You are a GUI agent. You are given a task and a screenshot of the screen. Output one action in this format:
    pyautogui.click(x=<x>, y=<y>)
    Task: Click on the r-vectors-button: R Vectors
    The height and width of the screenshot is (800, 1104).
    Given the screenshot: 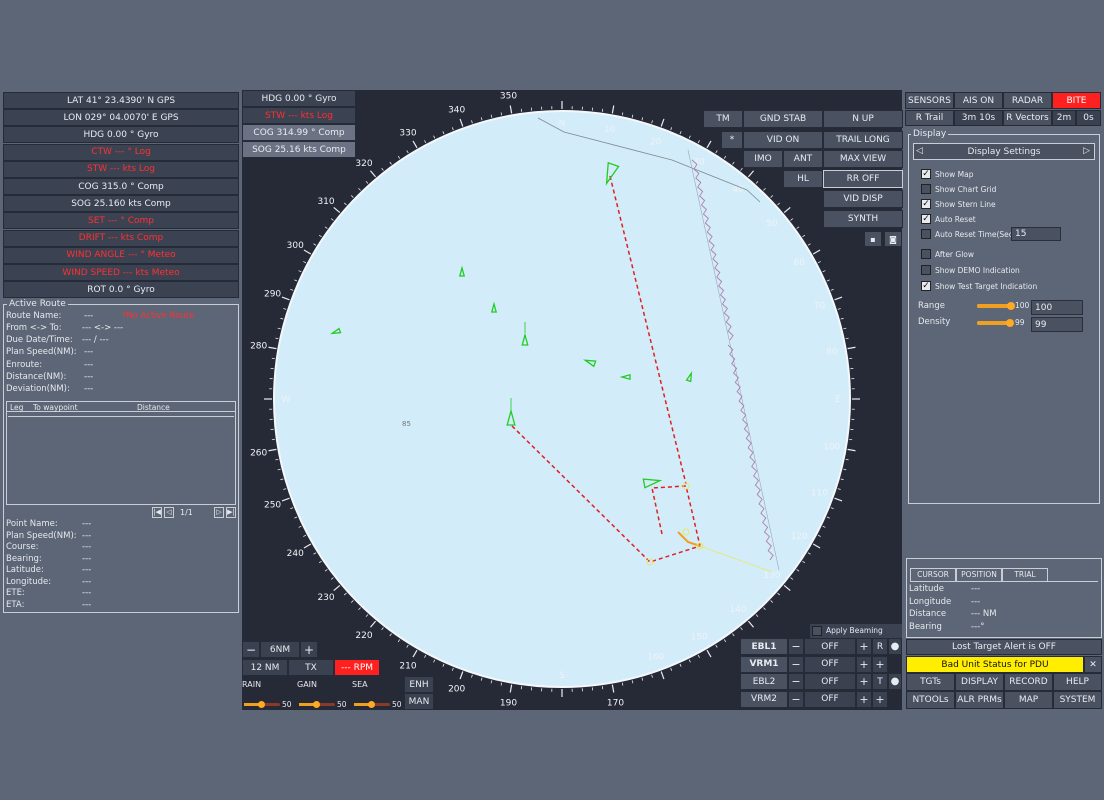 What is the action you would take?
    pyautogui.click(x=1027, y=118)
    